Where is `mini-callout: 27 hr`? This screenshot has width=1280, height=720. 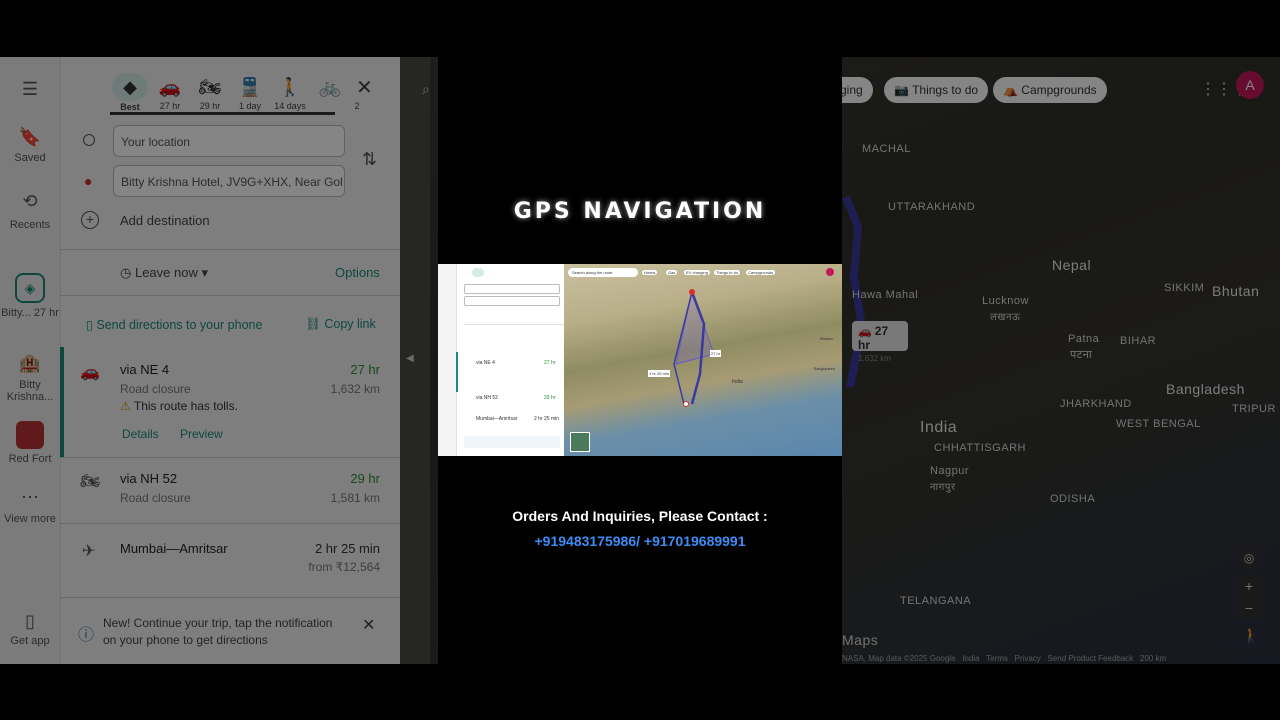 mini-callout: 27 hr is located at coordinates (716, 353).